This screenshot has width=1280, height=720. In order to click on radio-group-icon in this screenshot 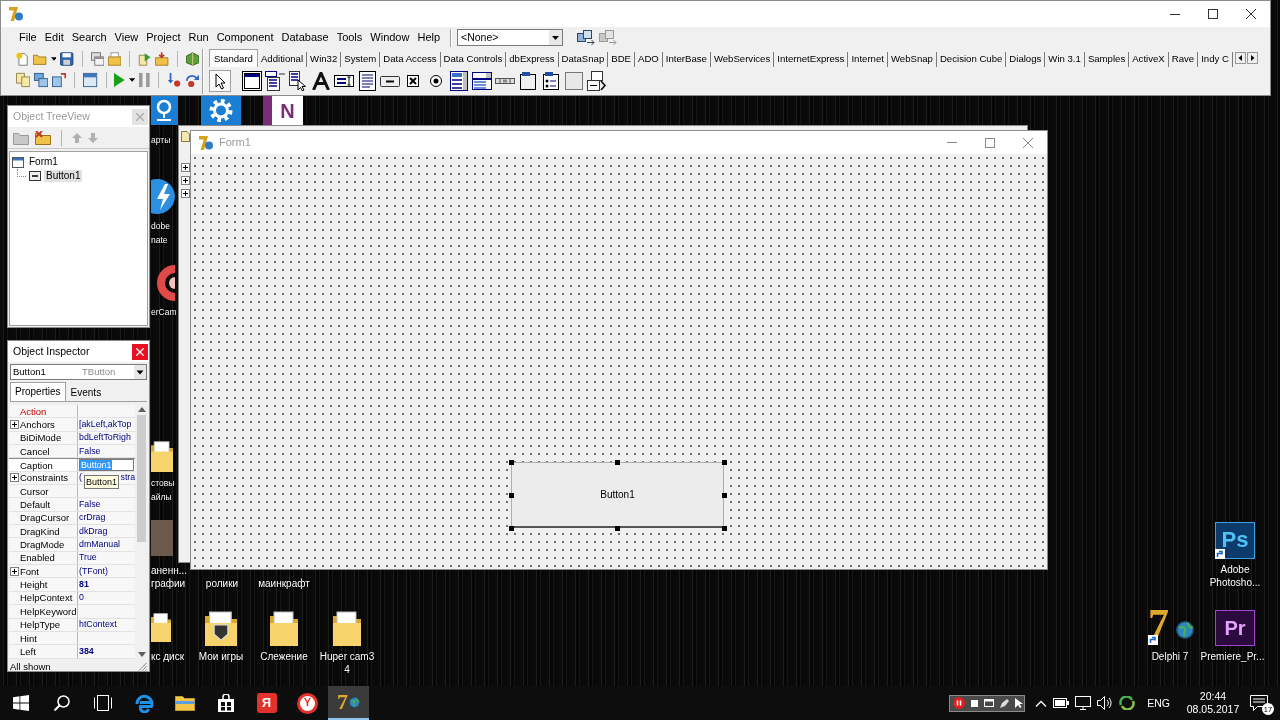, I will do `click(551, 81)`.